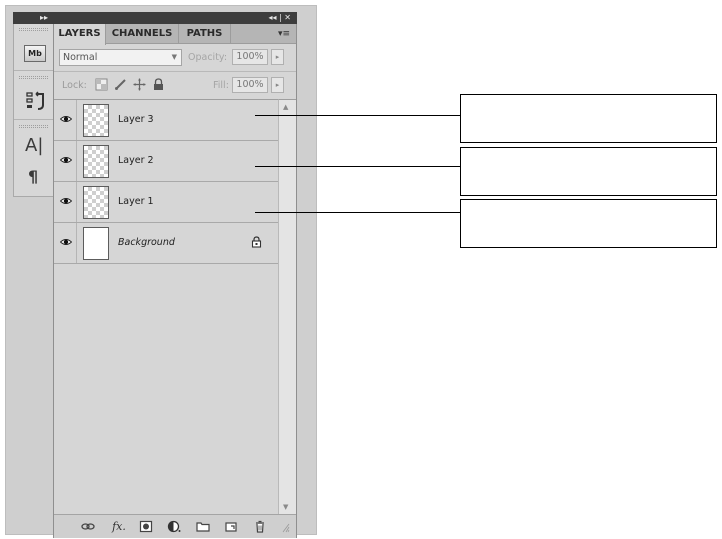 The width and height of the screenshot is (722, 539). I want to click on layer-row: Layer 2, so click(166, 161).